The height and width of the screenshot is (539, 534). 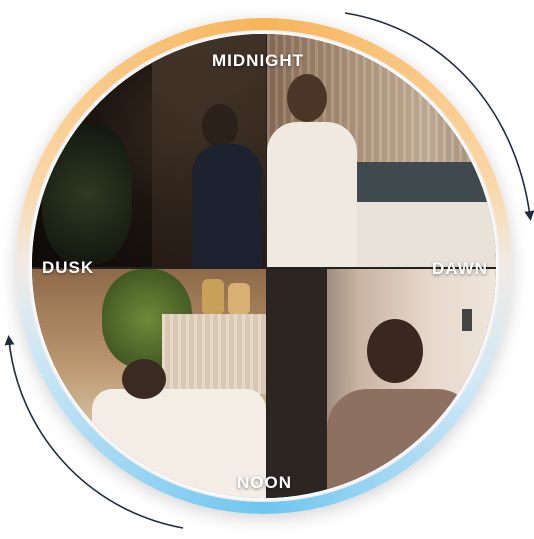 I want to click on label-noon: NOON, so click(x=264, y=482).